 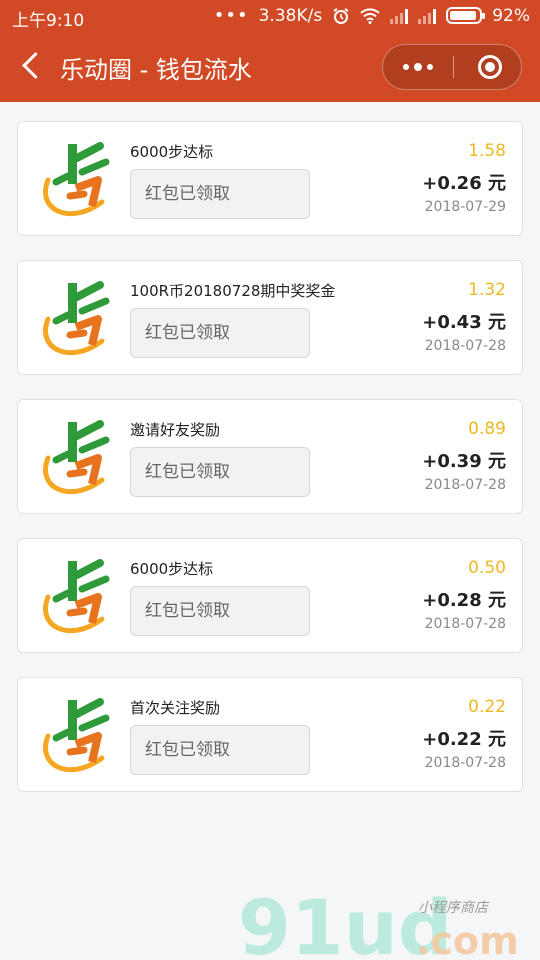 I want to click on record-card: 6000步达标 红包已领取 1.58 +0.26 元 2018-07-29, so click(x=270, y=178).